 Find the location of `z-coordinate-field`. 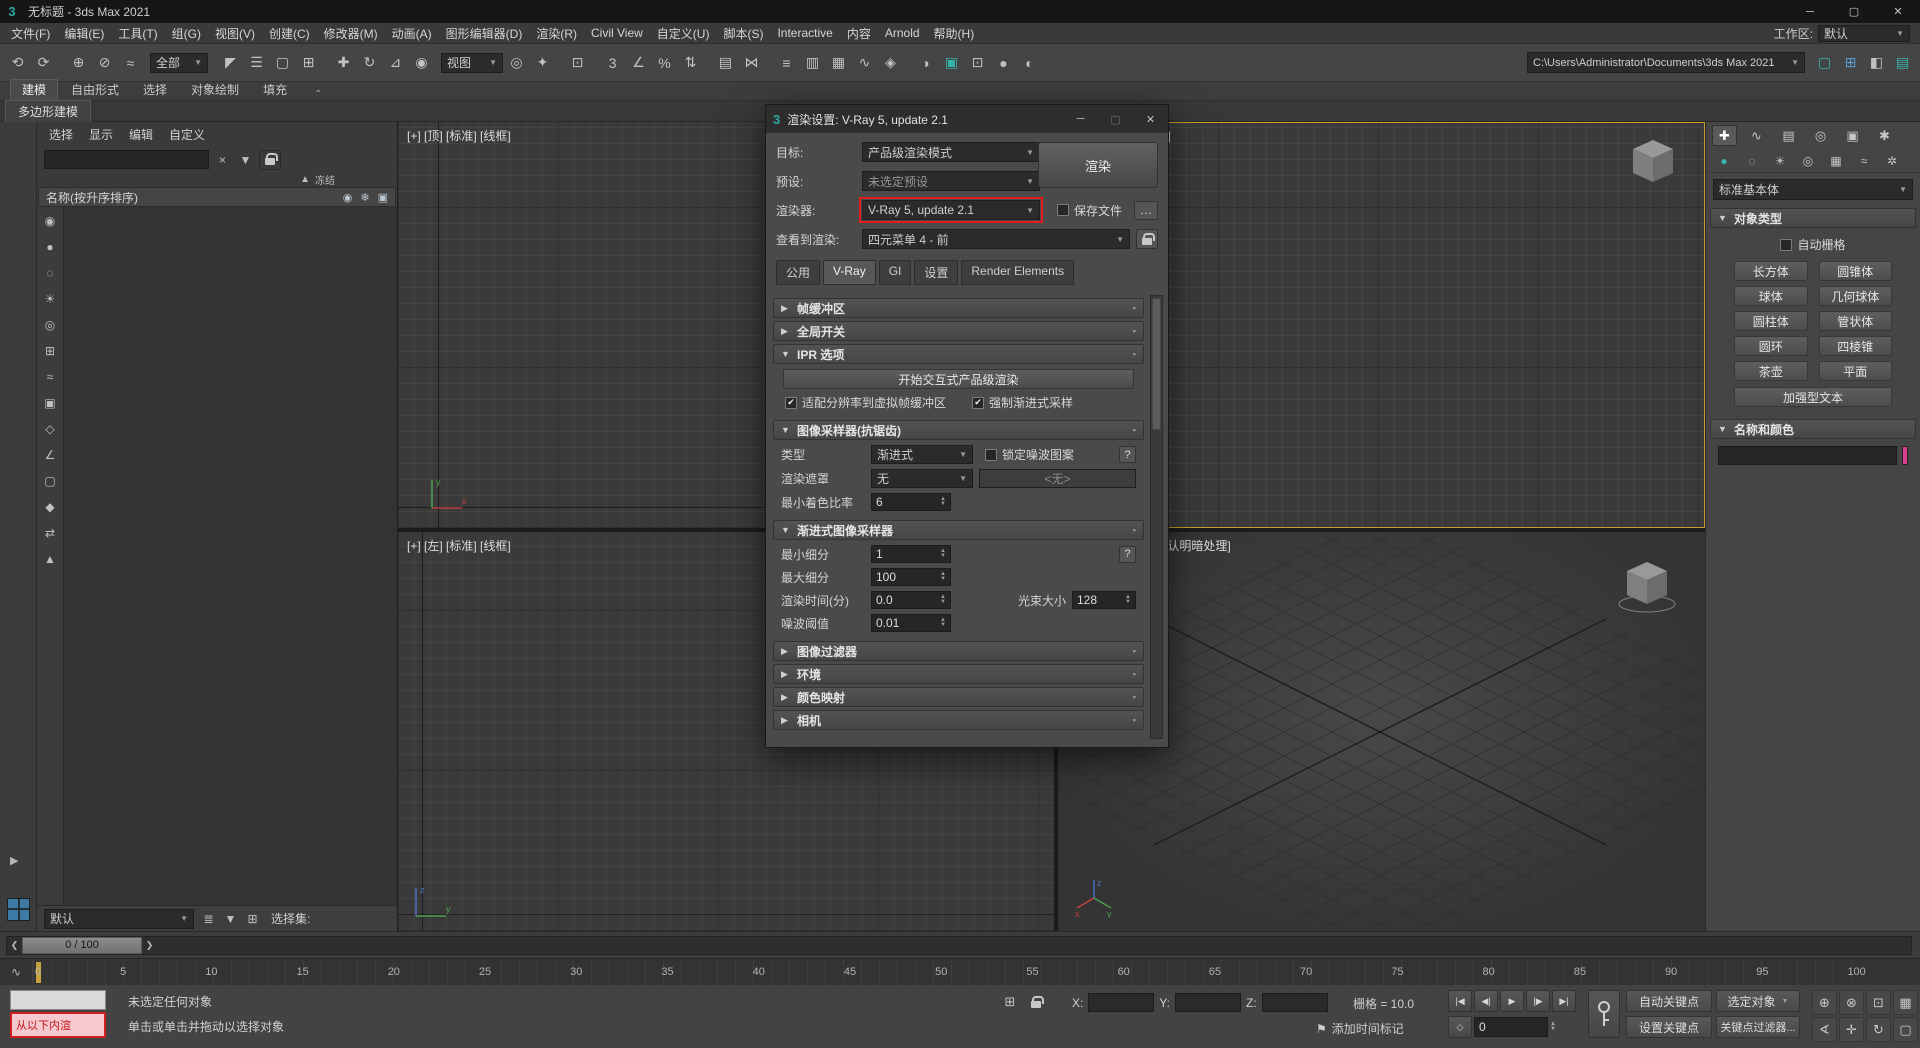

z-coordinate-field is located at coordinates (1294, 1002).